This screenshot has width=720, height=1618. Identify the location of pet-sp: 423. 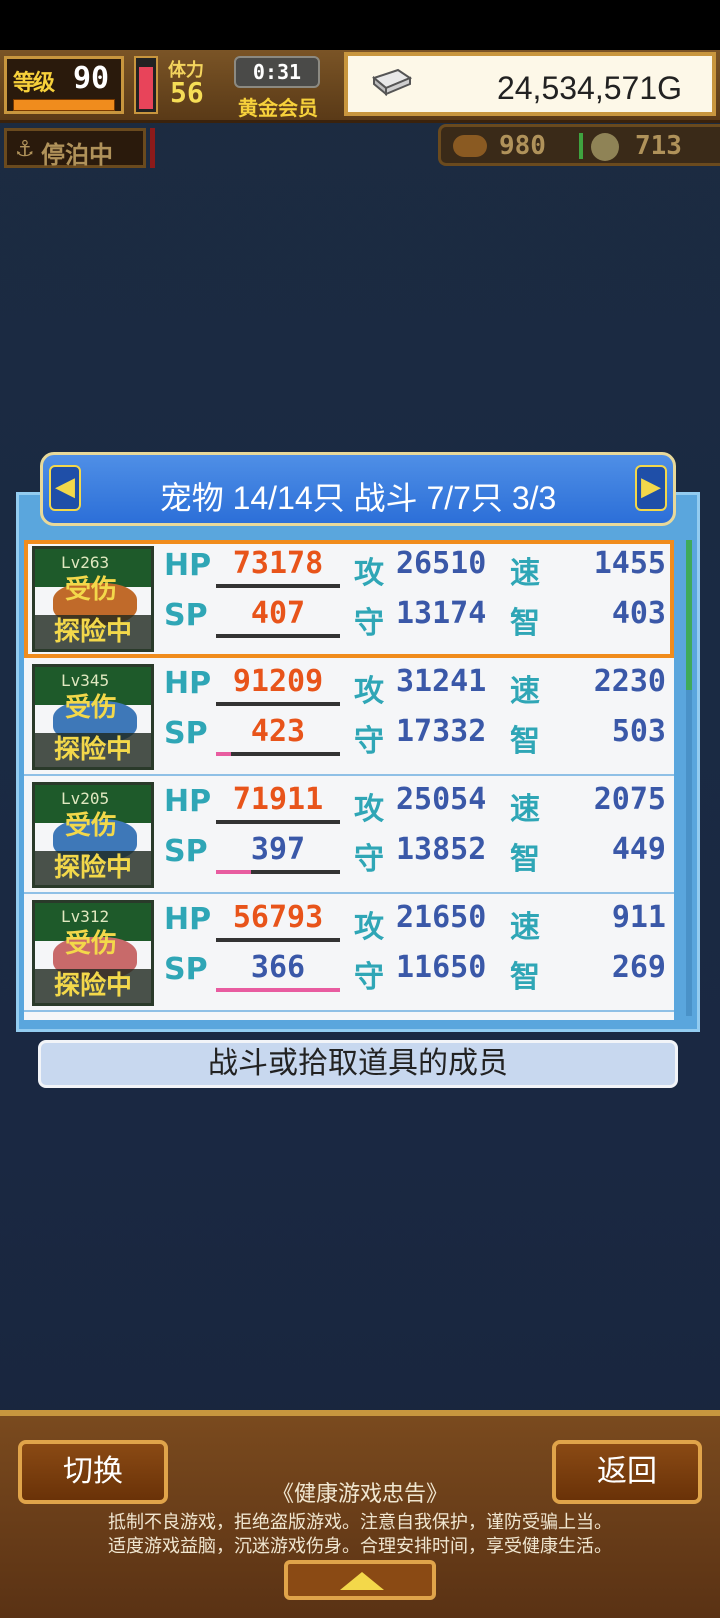
(278, 731).